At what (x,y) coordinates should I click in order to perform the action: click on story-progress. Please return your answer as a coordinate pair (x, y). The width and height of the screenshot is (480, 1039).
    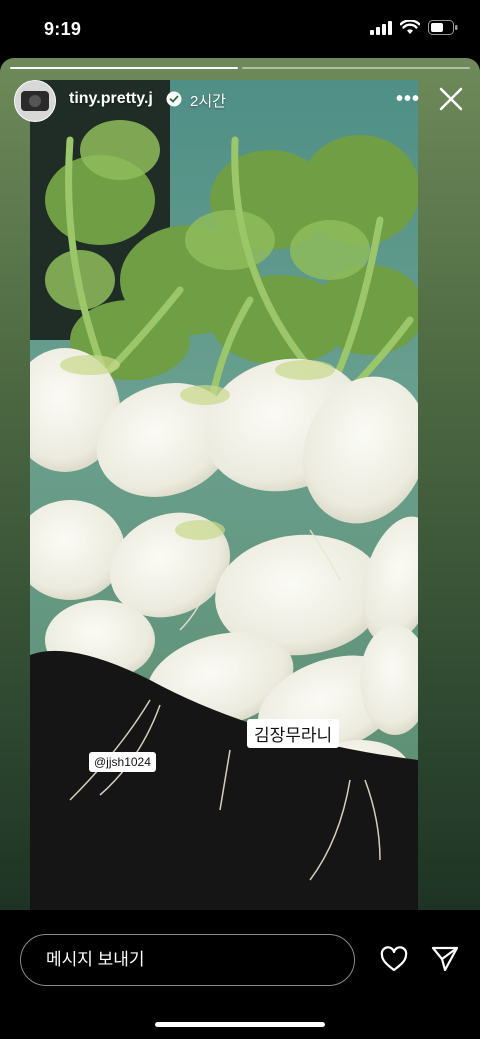
    Looking at the image, I should click on (240, 68).